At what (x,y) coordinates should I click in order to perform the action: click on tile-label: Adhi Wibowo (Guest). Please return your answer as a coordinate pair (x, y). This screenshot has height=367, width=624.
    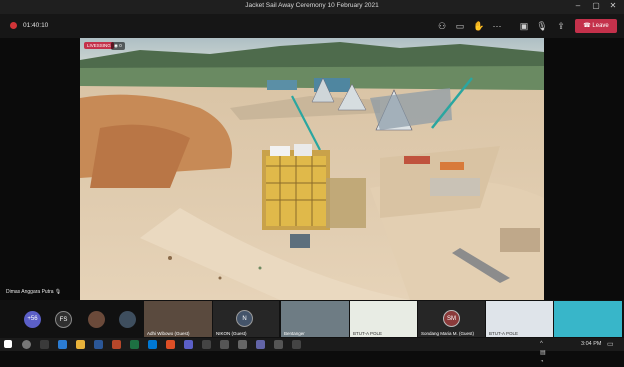
    Looking at the image, I should click on (168, 333).